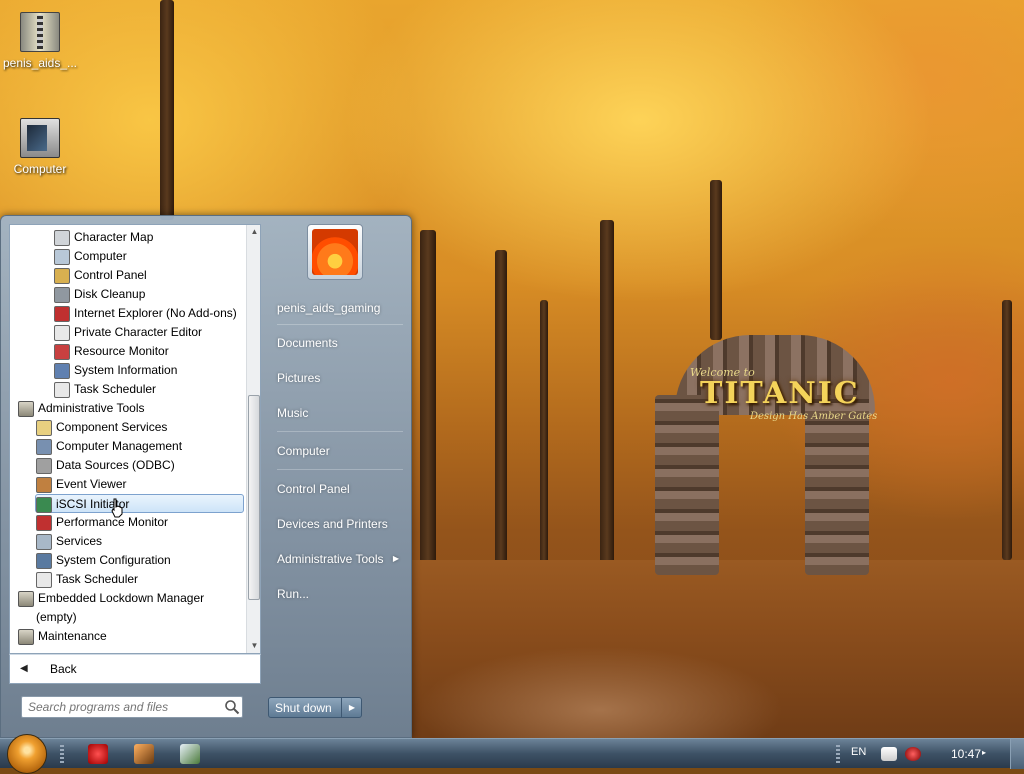 The width and height of the screenshot is (1024, 774). Describe the element at coordinates (62, 352) in the screenshot. I see `resource-monitor-icon` at that location.